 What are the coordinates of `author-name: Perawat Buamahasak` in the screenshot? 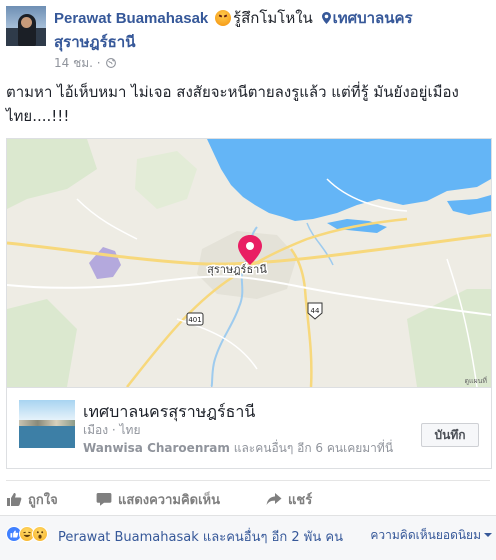 It's located at (131, 18).